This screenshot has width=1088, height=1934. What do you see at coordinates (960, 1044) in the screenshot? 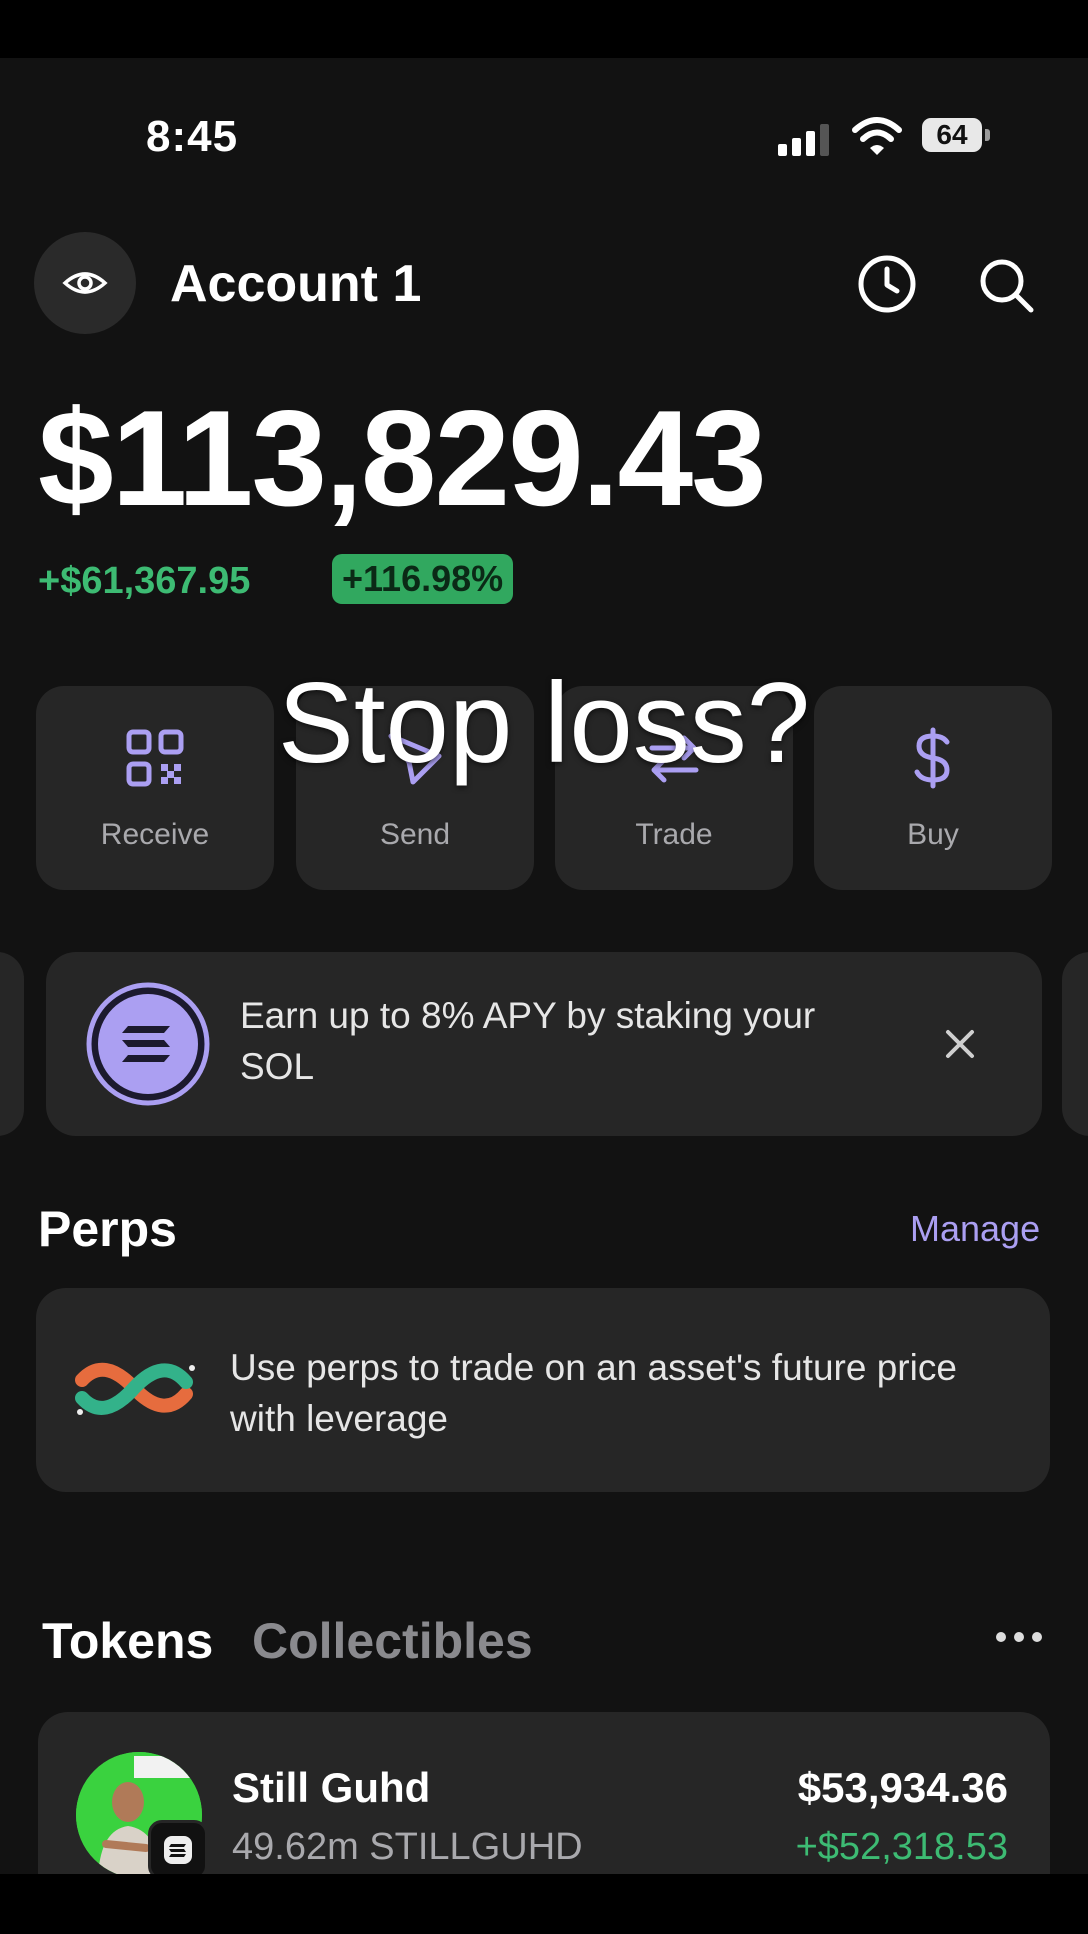
I see `close-icon` at bounding box center [960, 1044].